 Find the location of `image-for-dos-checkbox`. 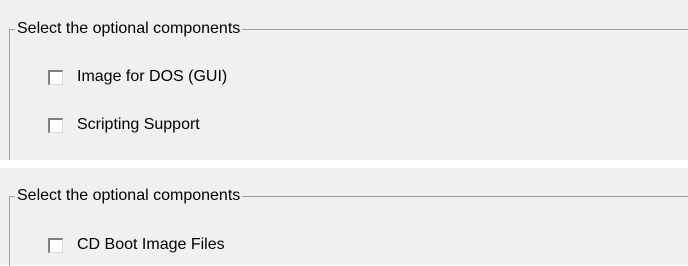

image-for-dos-checkbox is located at coordinates (55, 77).